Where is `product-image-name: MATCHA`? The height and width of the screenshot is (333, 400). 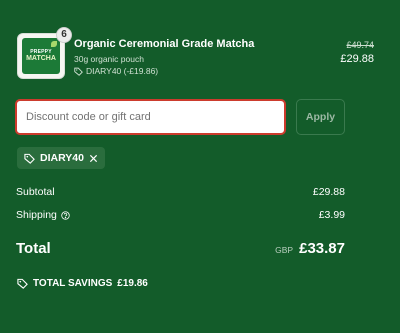 product-image-name: MATCHA is located at coordinates (41, 58).